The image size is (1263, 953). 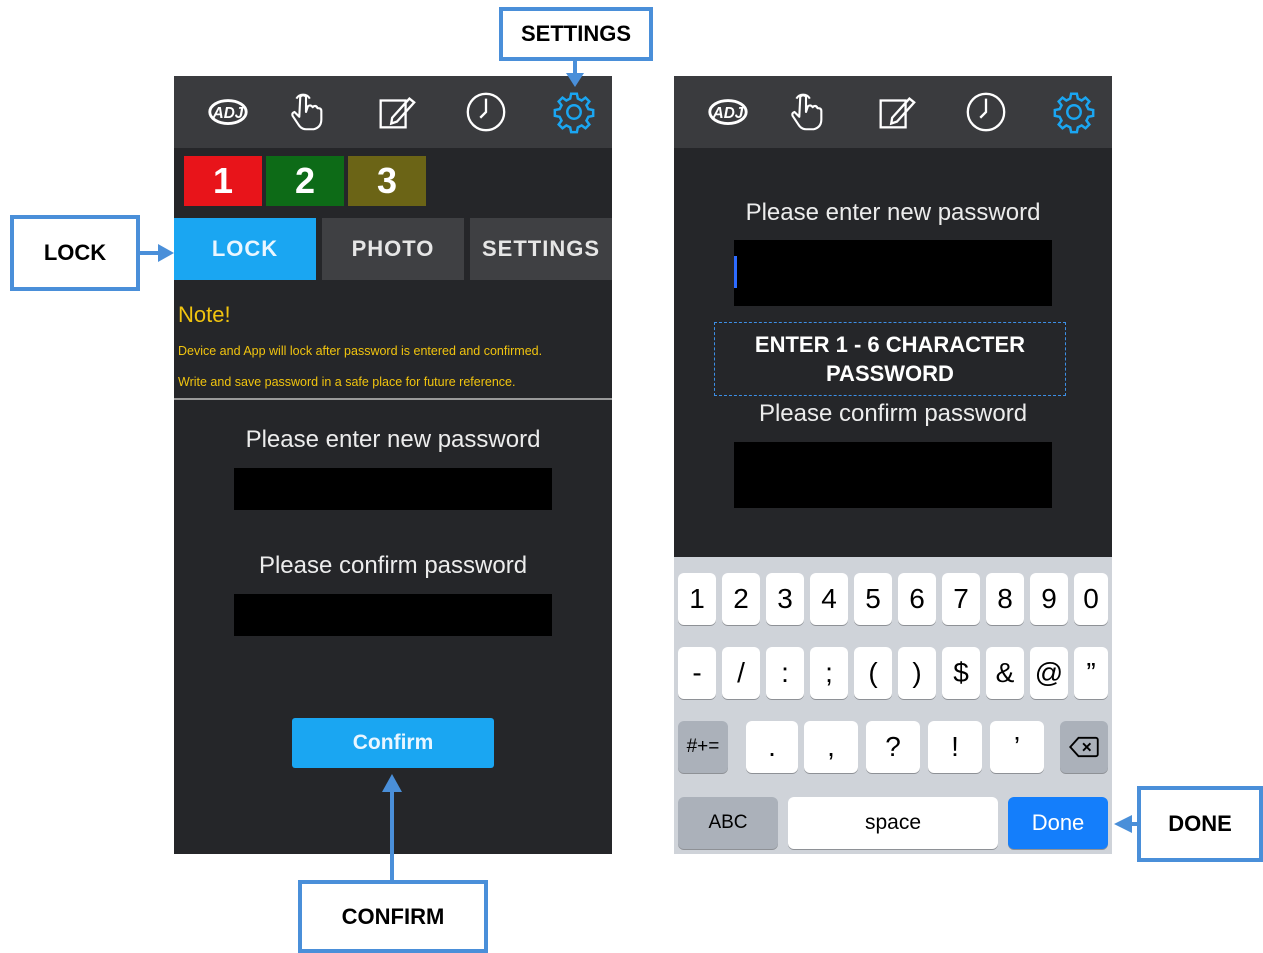 I want to click on key-2: 2, so click(x=741, y=599).